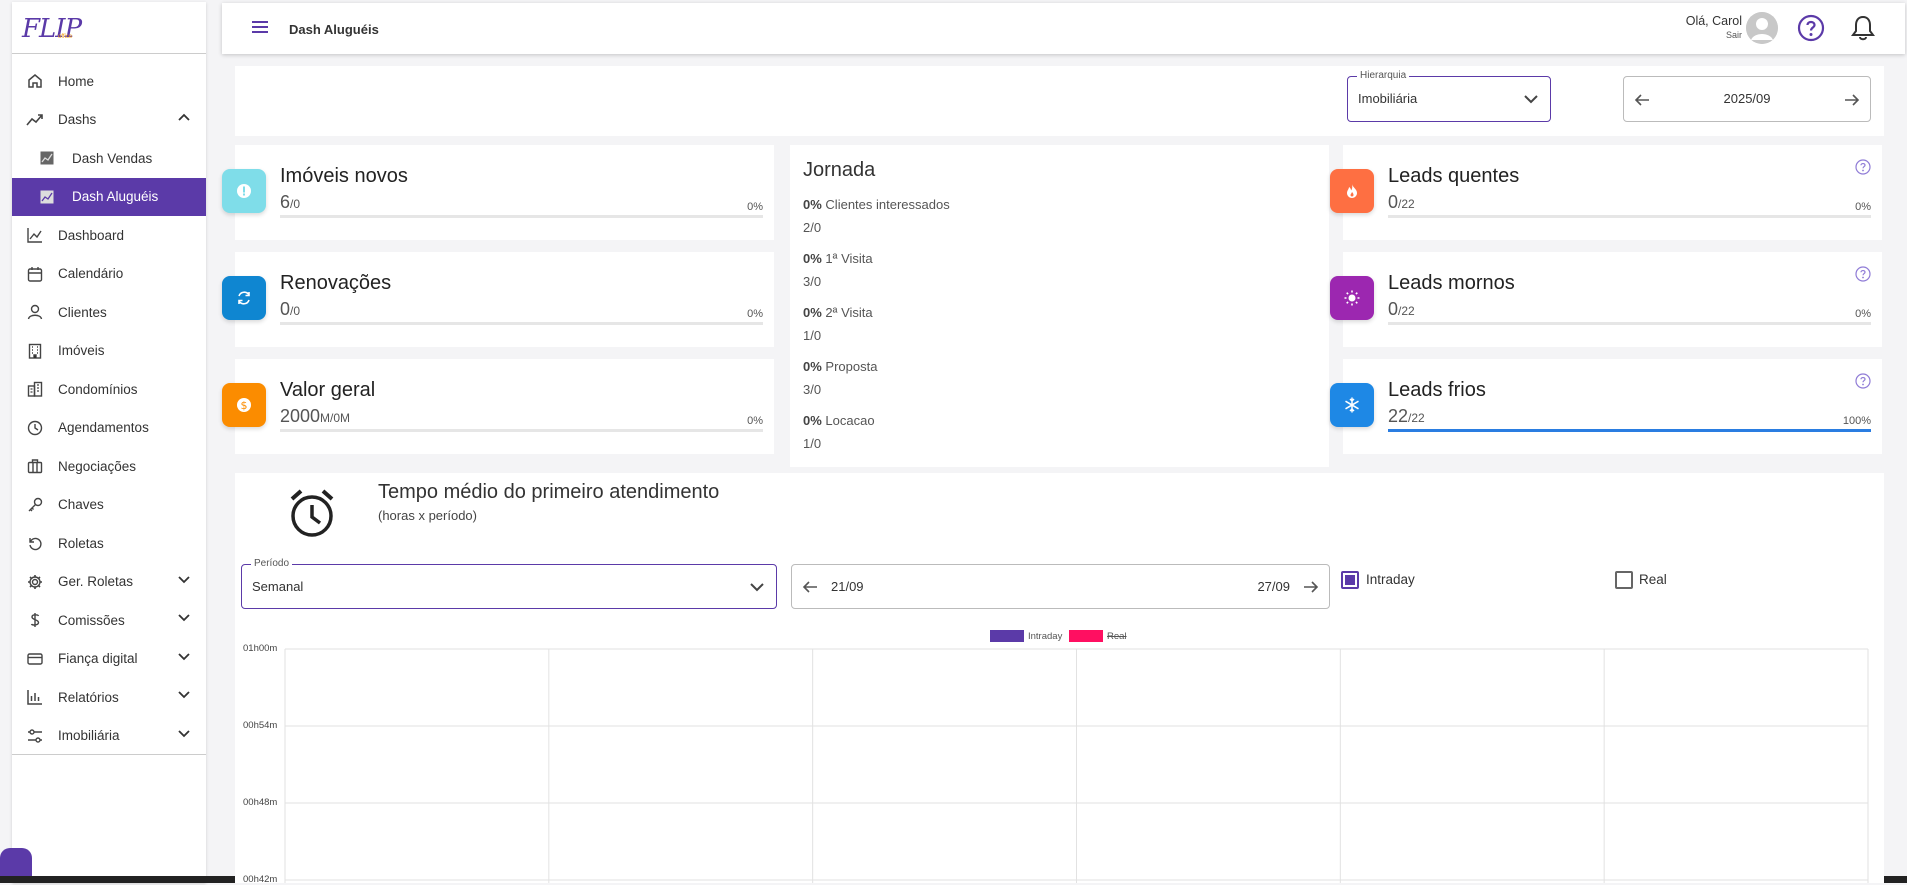 The width and height of the screenshot is (1907, 885). I want to click on arrow-right-icon, so click(1852, 100).